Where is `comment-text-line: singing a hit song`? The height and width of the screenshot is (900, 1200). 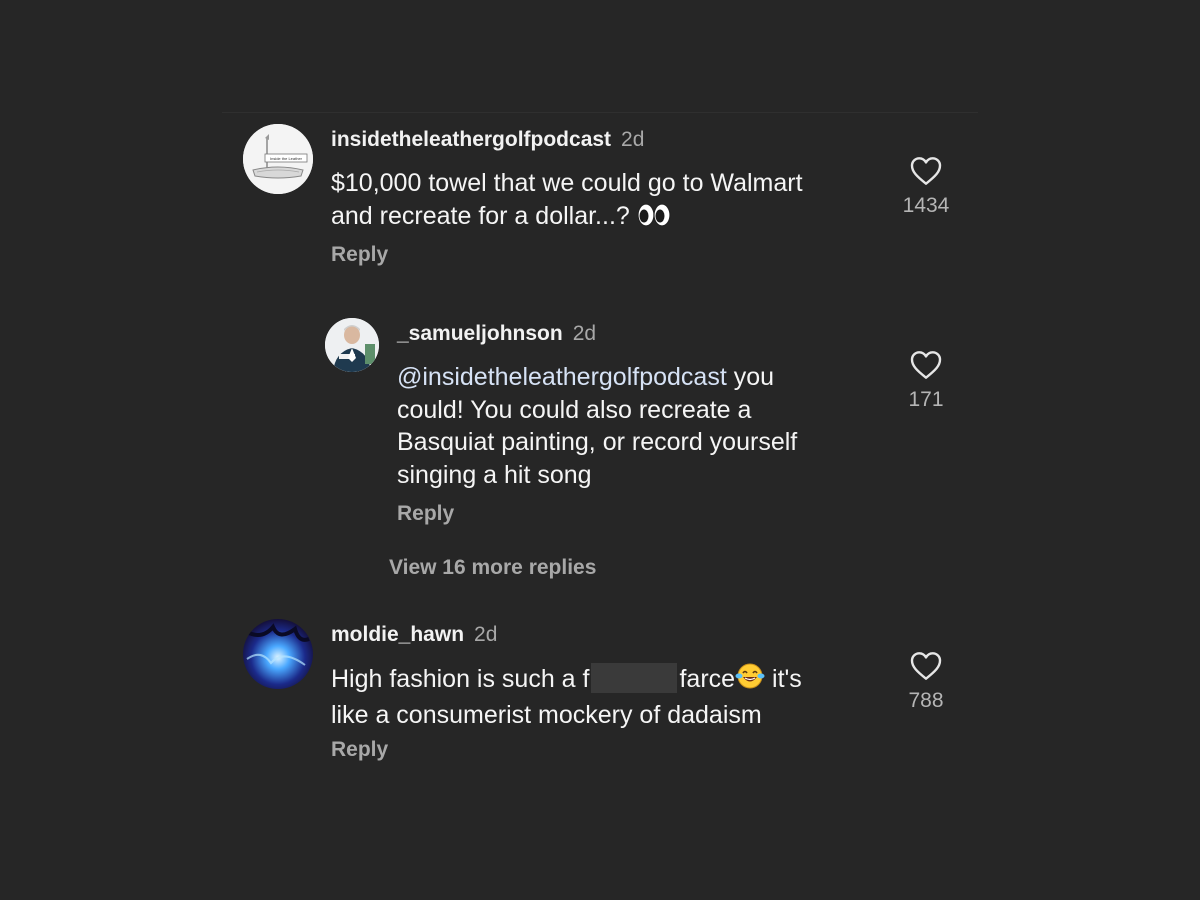
comment-text-line: singing a hit song is located at coordinates (494, 474).